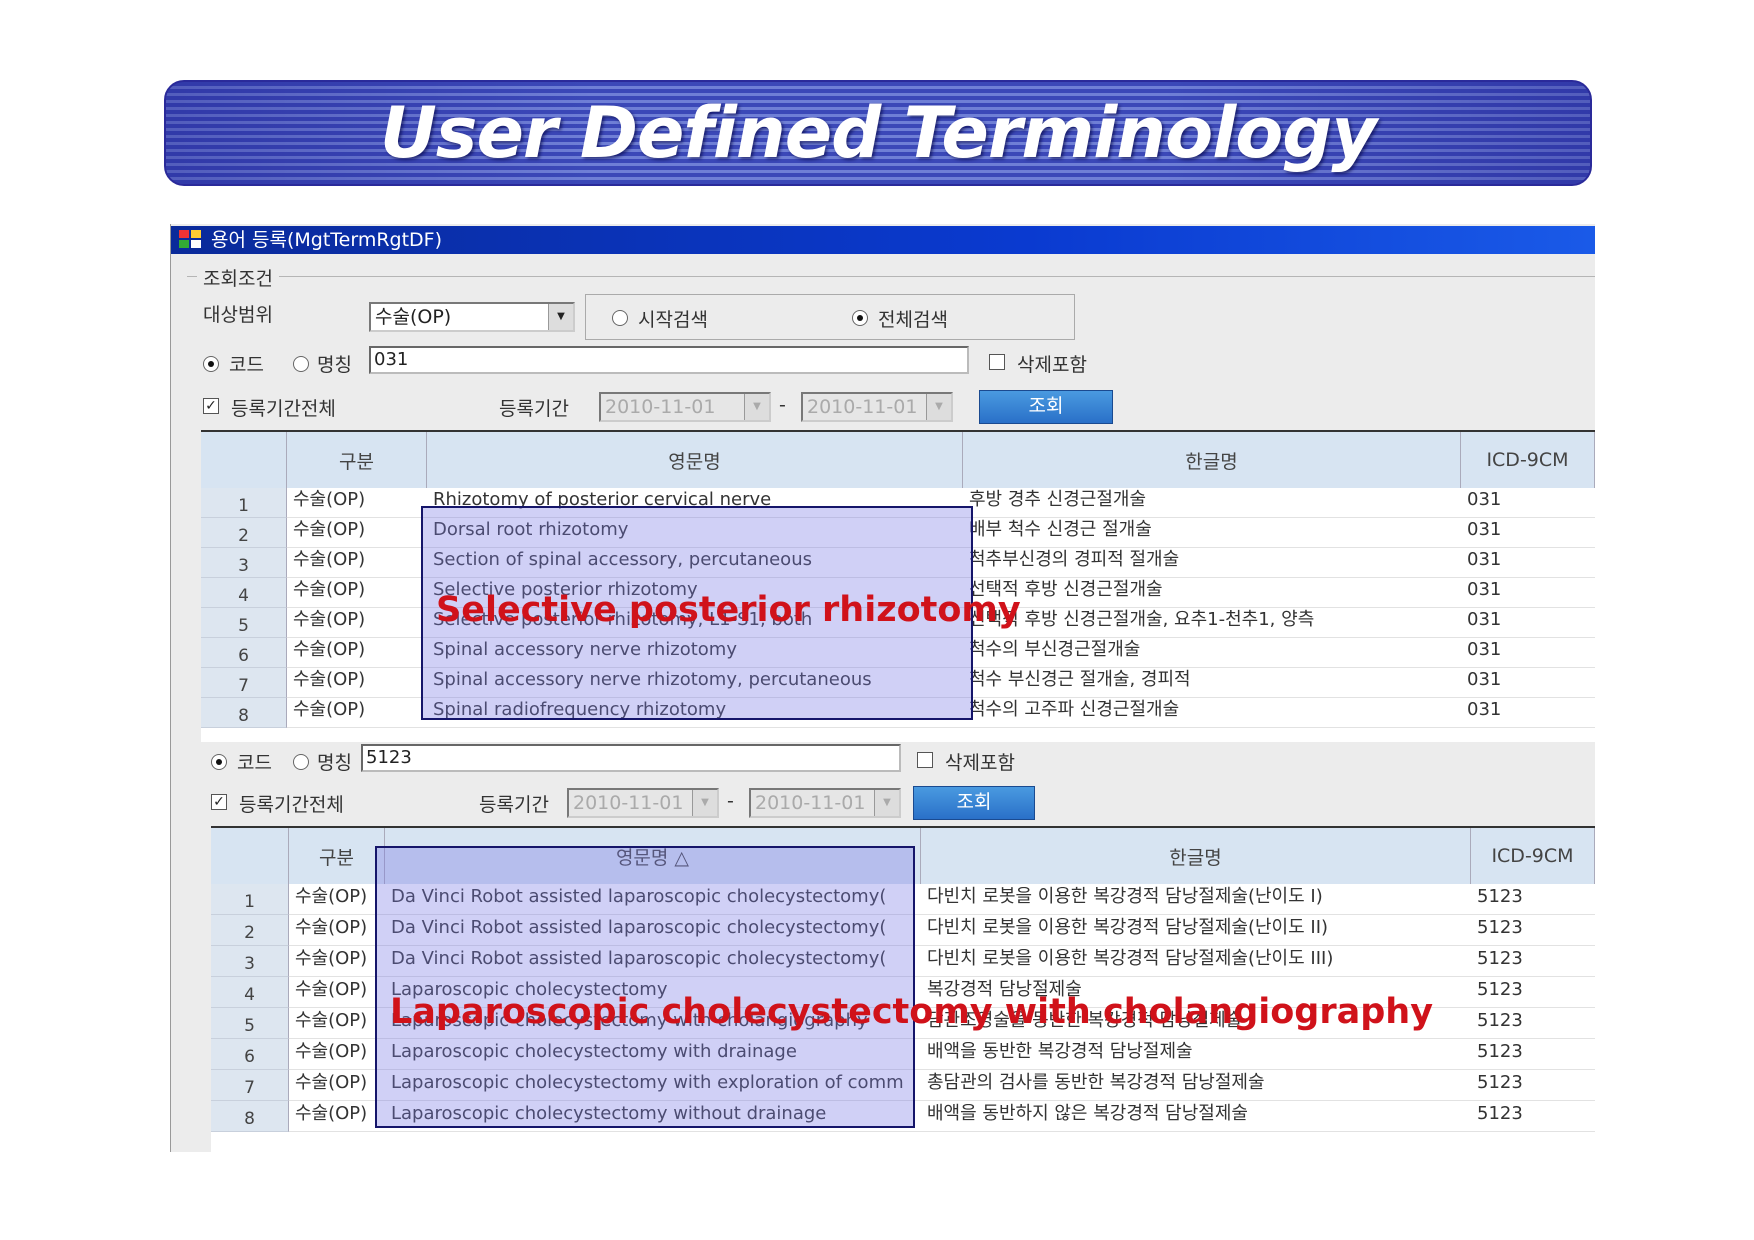 The width and height of the screenshot is (1754, 1240). I want to click on radio-start-search, so click(620, 318).